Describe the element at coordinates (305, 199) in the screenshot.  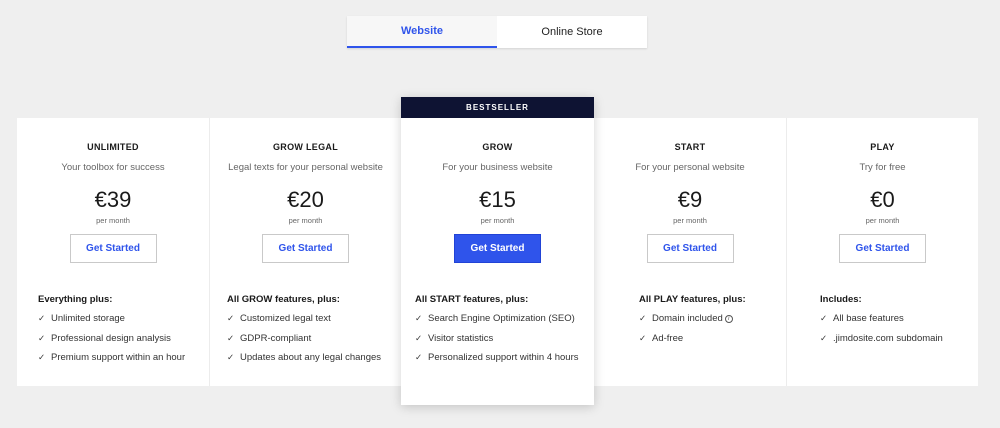
I see `plan-price: €20` at that location.